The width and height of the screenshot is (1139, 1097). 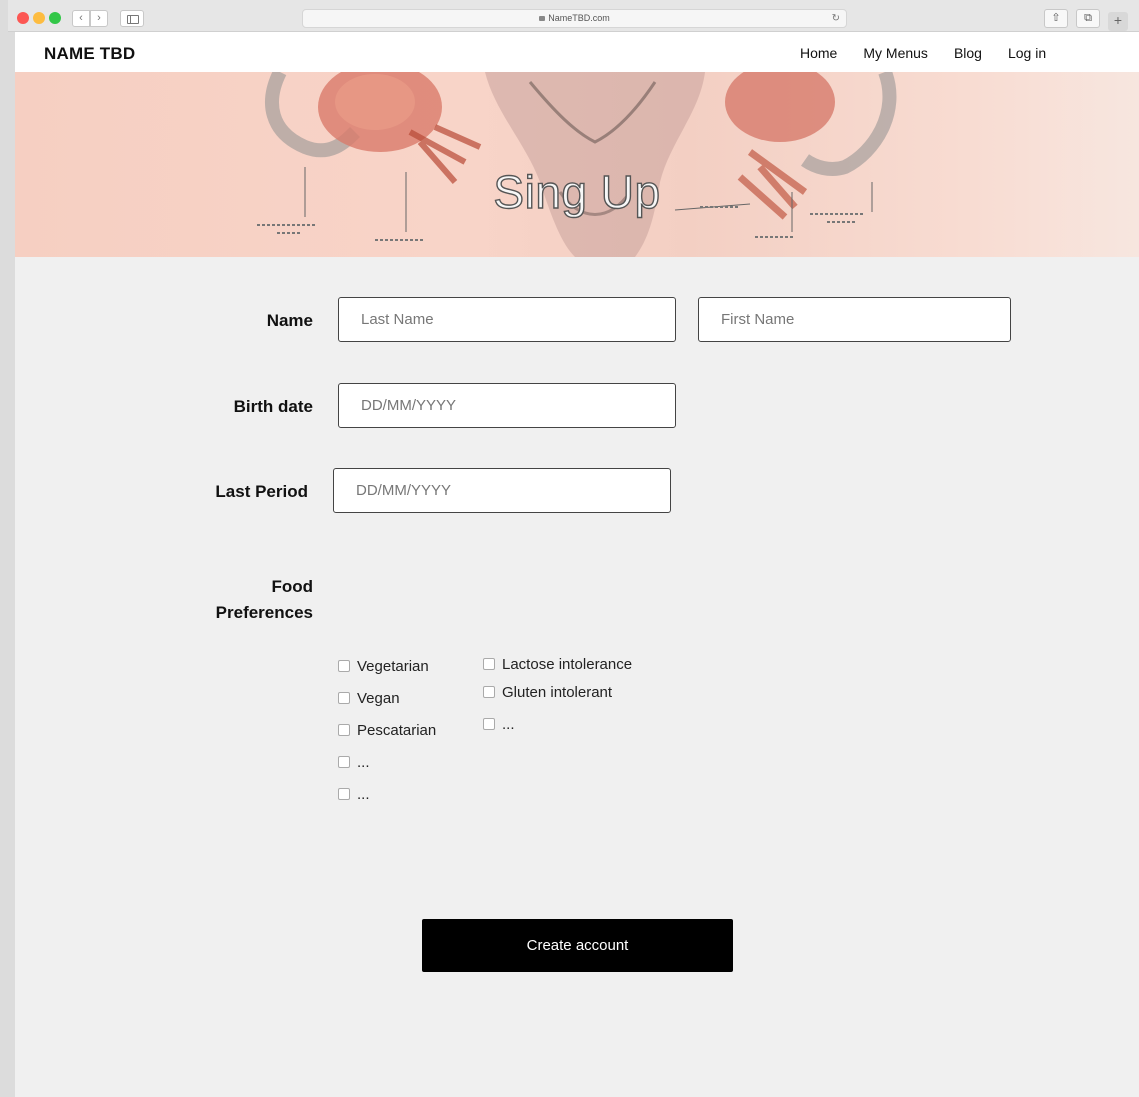 What do you see at coordinates (264, 612) in the screenshot?
I see `food-label-line2: Preferences` at bounding box center [264, 612].